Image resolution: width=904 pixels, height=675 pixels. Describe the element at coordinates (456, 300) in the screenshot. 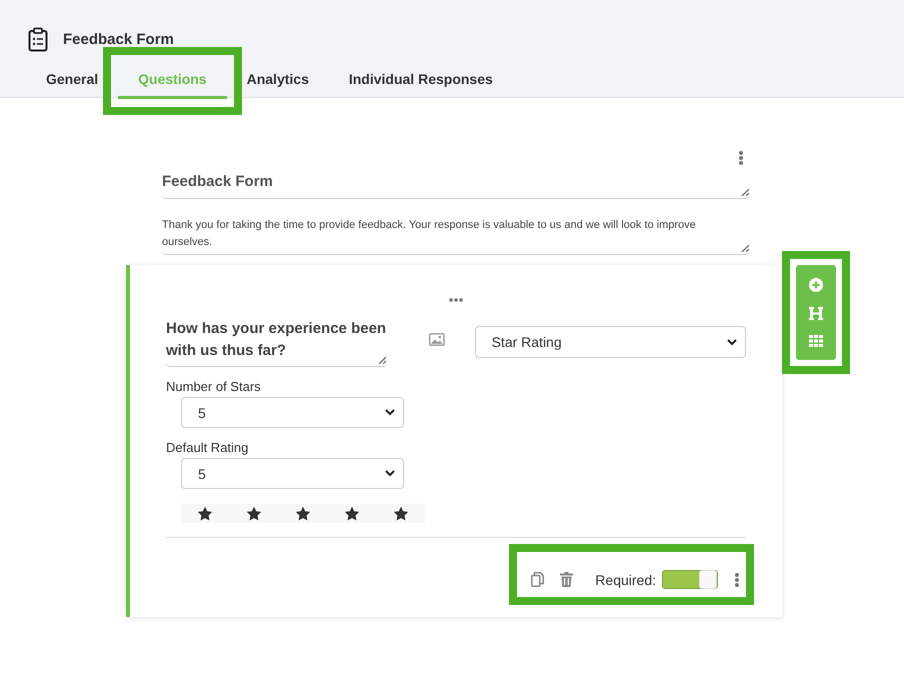

I see `drag-handle-icon` at that location.